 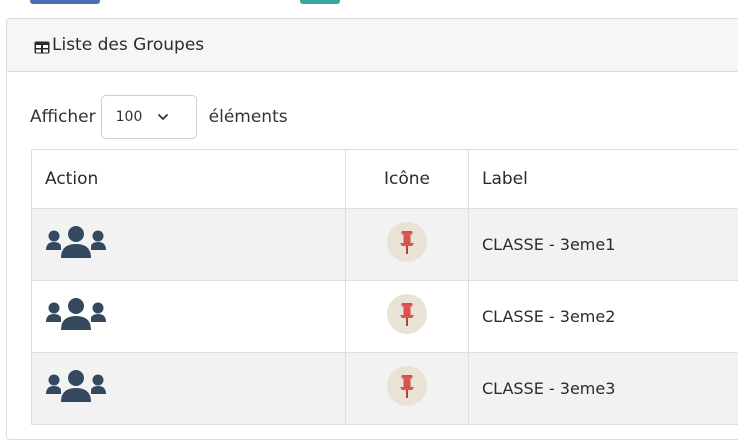 I want to click on page-length-value: 100, so click(x=129, y=117).